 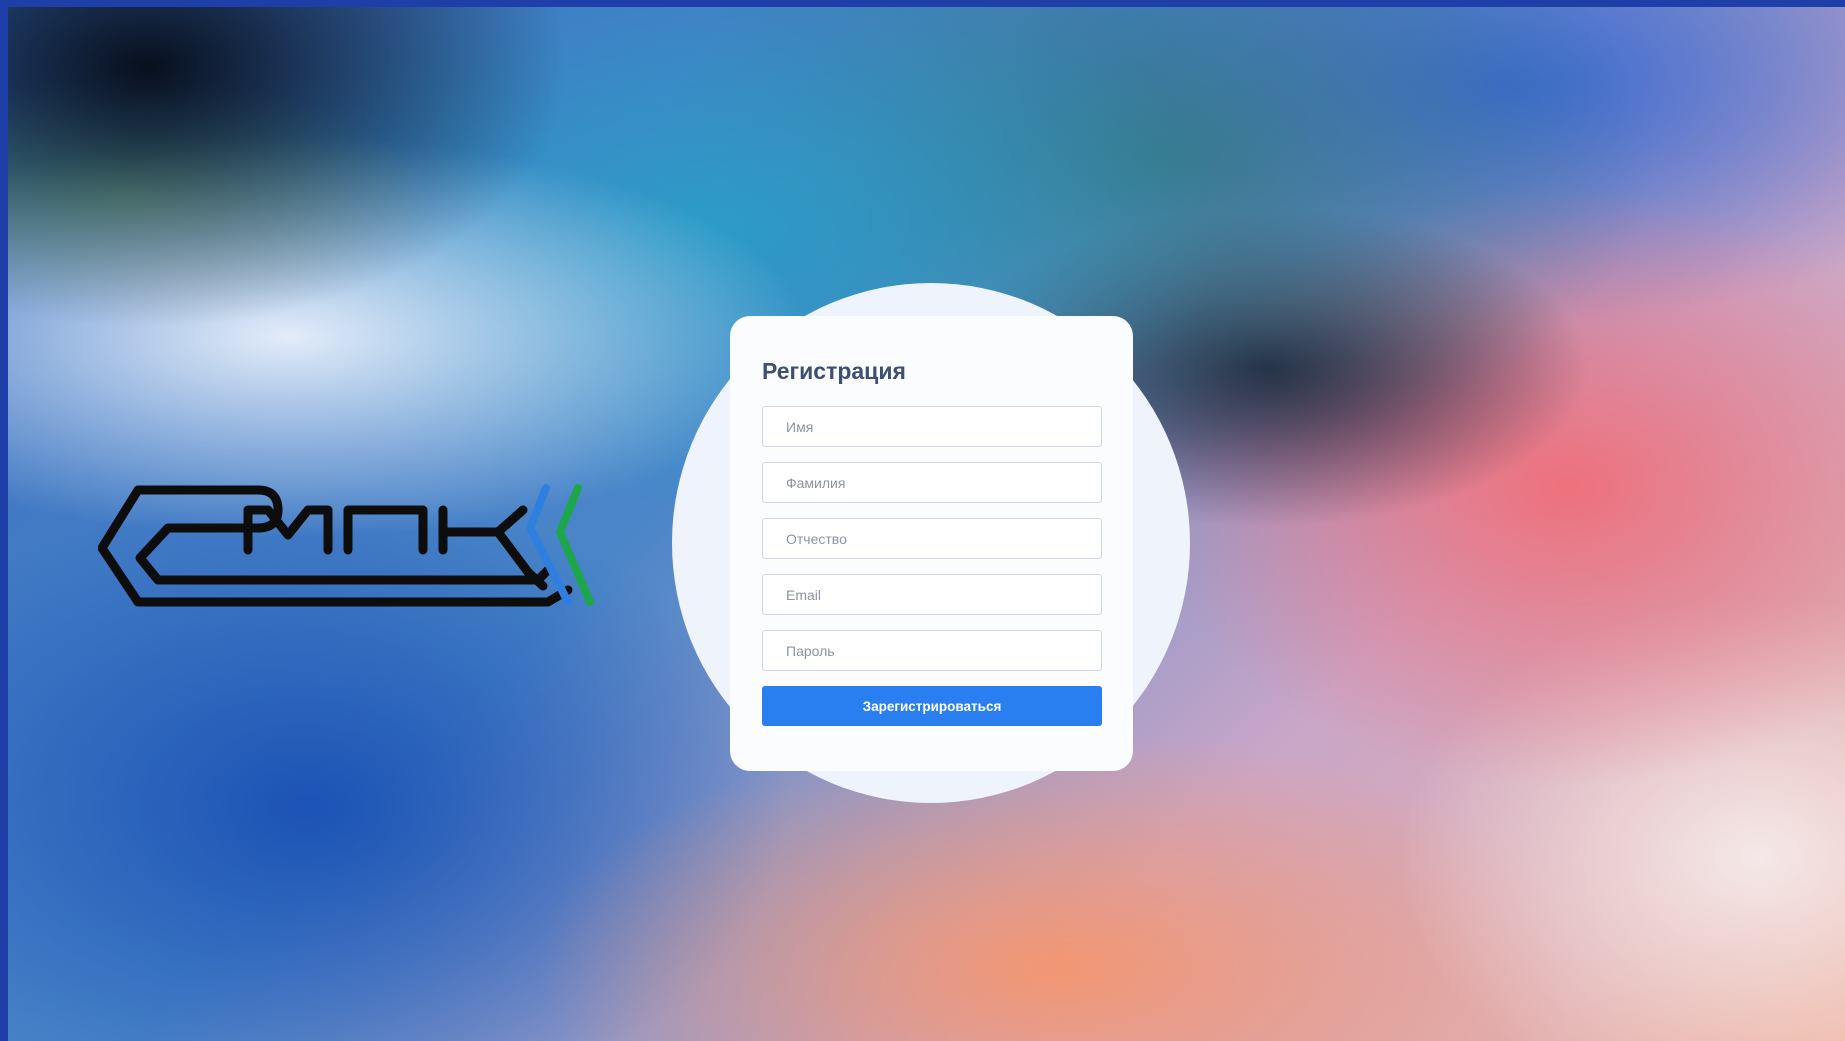 What do you see at coordinates (834, 371) in the screenshot?
I see `form-title: Регистрация` at bounding box center [834, 371].